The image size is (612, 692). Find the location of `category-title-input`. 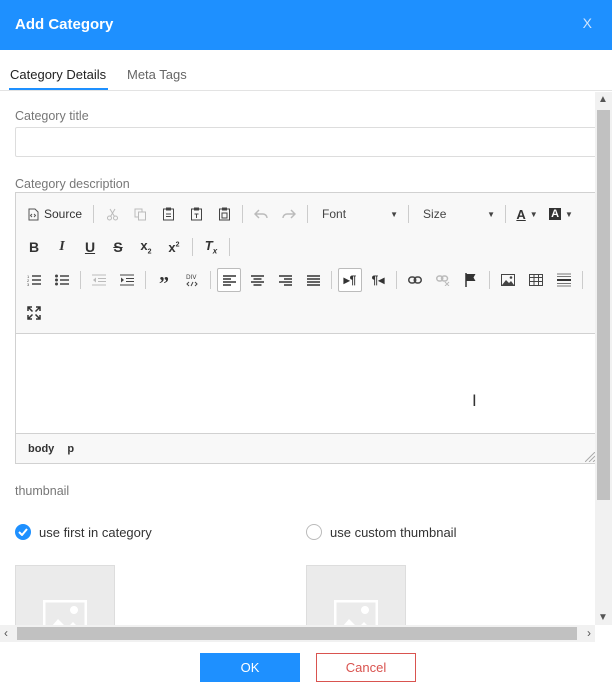

category-title-input is located at coordinates (305, 142).